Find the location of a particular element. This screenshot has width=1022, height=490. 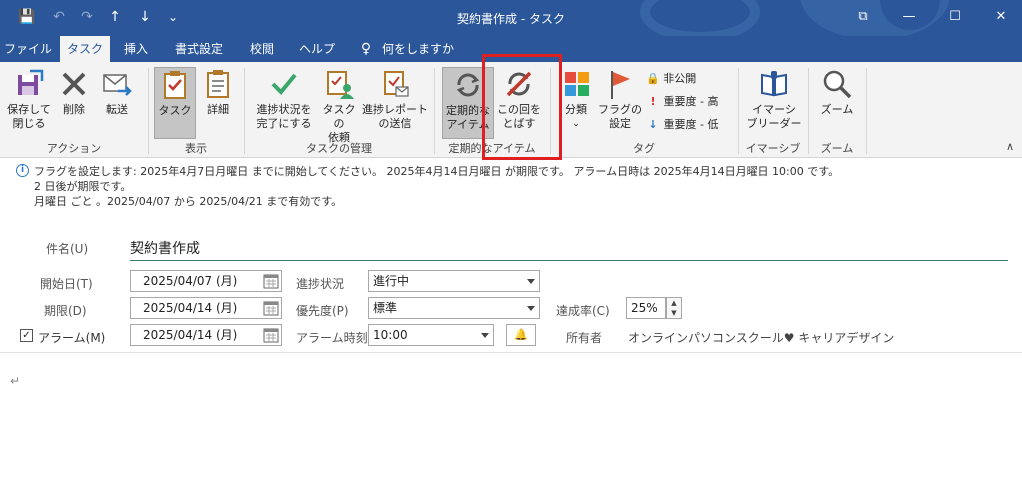

start-date-field: 2025/04/07 (月) is located at coordinates (206, 281).